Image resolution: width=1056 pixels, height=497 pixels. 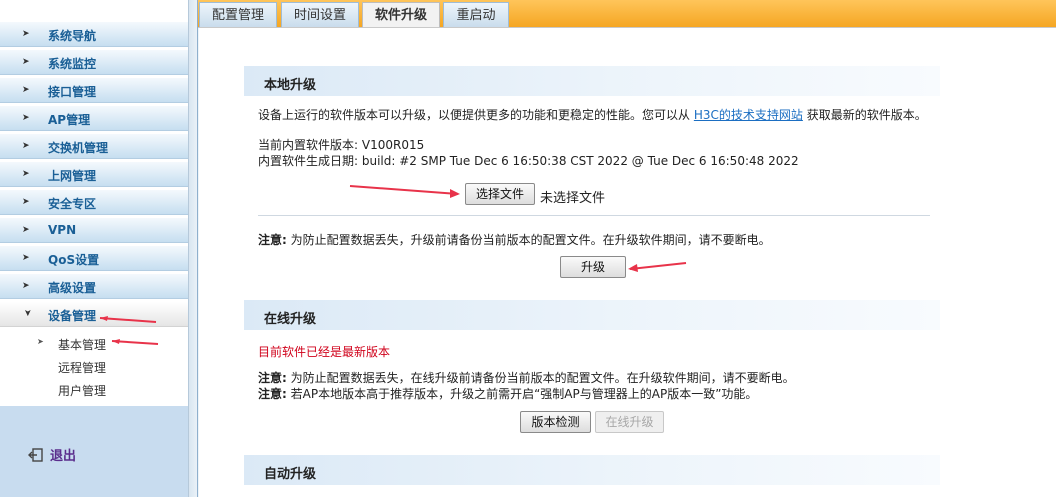 I want to click on sidebar-item-interface: ➤ 接口管理, so click(x=94, y=90).